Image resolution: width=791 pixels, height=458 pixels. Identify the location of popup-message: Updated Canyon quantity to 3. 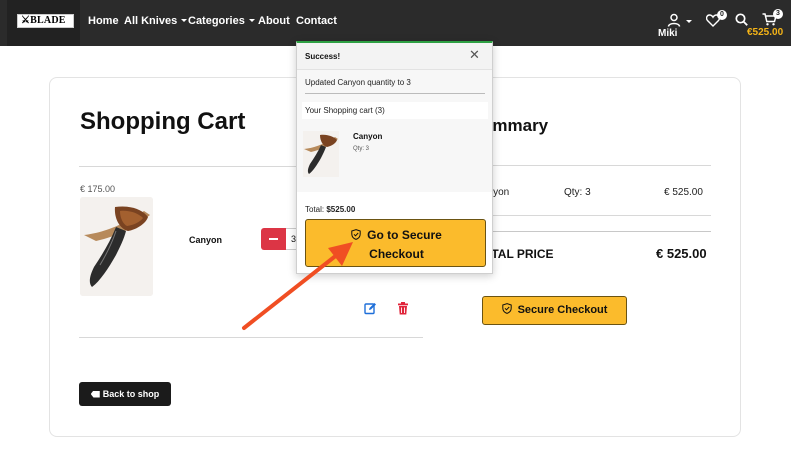
(358, 82).